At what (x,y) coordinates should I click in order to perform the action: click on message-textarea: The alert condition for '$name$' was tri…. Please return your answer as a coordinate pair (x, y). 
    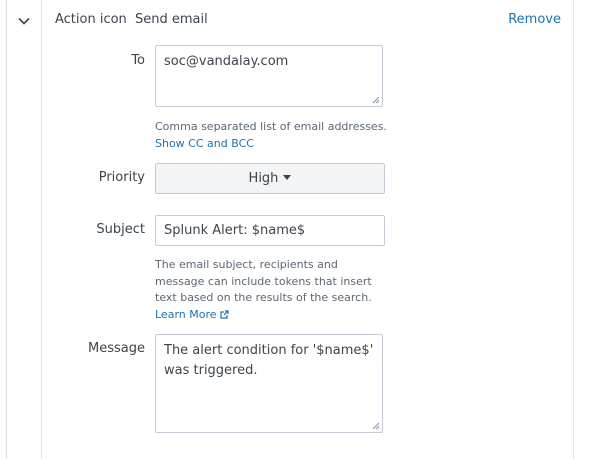
    Looking at the image, I should click on (269, 383).